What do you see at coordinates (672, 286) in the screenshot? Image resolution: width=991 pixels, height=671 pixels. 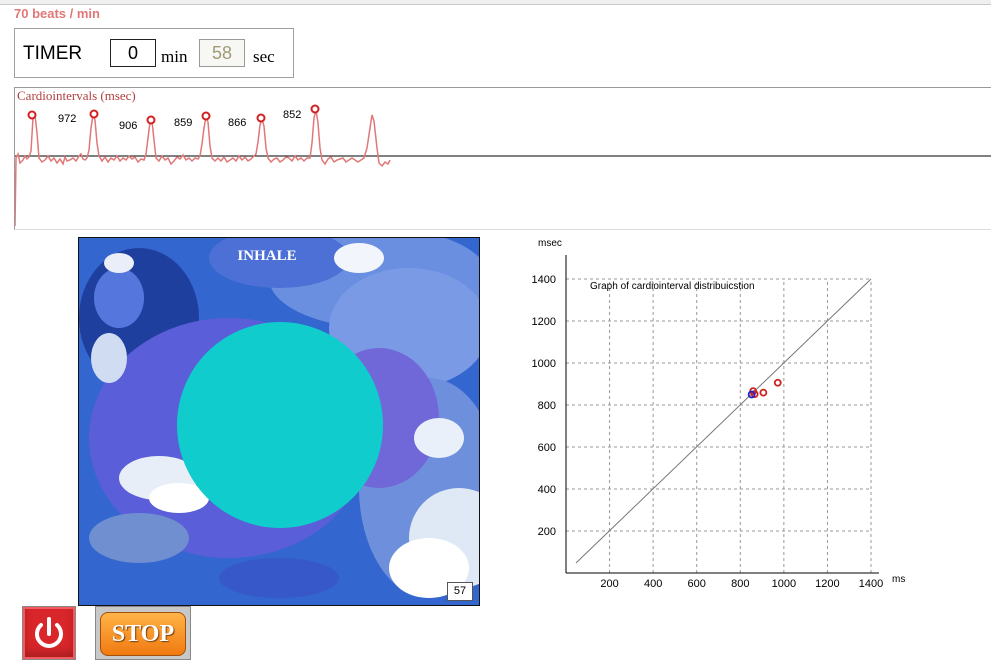 I see `chart-title: Graph of cardiointerval distribuicstion` at bounding box center [672, 286].